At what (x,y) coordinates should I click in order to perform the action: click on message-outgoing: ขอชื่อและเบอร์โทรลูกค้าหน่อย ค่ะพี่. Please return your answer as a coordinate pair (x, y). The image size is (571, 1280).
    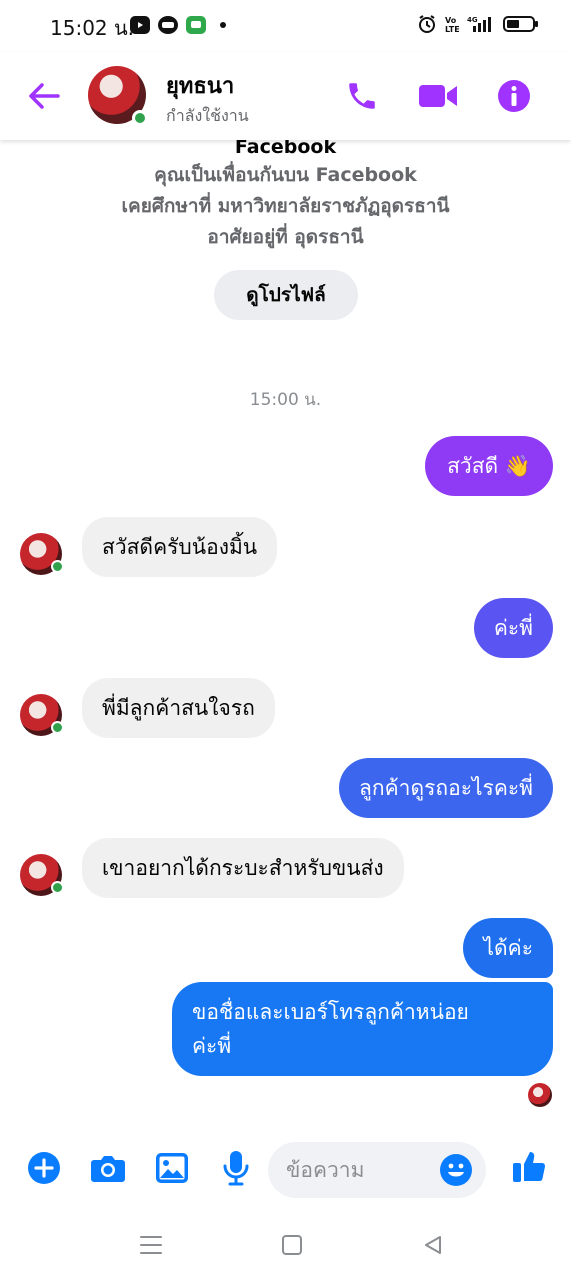
    Looking at the image, I should click on (362, 1029).